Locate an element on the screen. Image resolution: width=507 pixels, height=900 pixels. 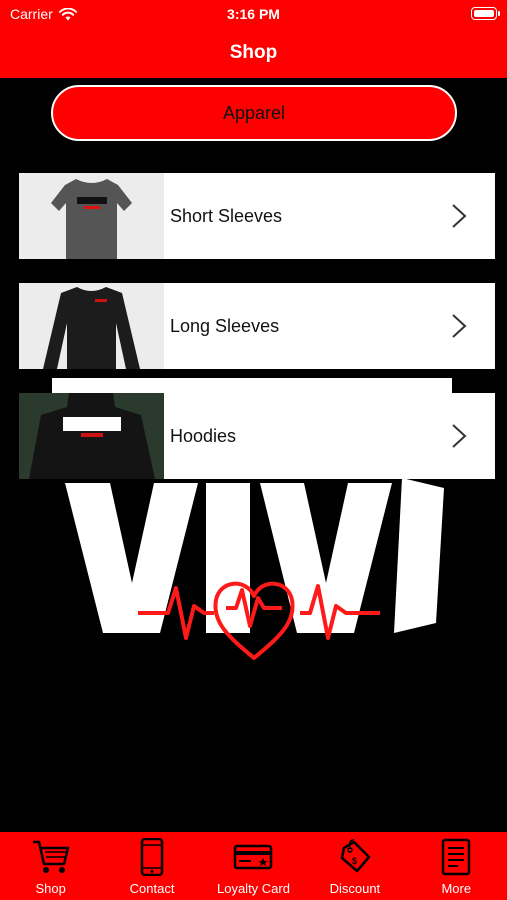
tab-discount: $ Discount is located at coordinates (354, 866).